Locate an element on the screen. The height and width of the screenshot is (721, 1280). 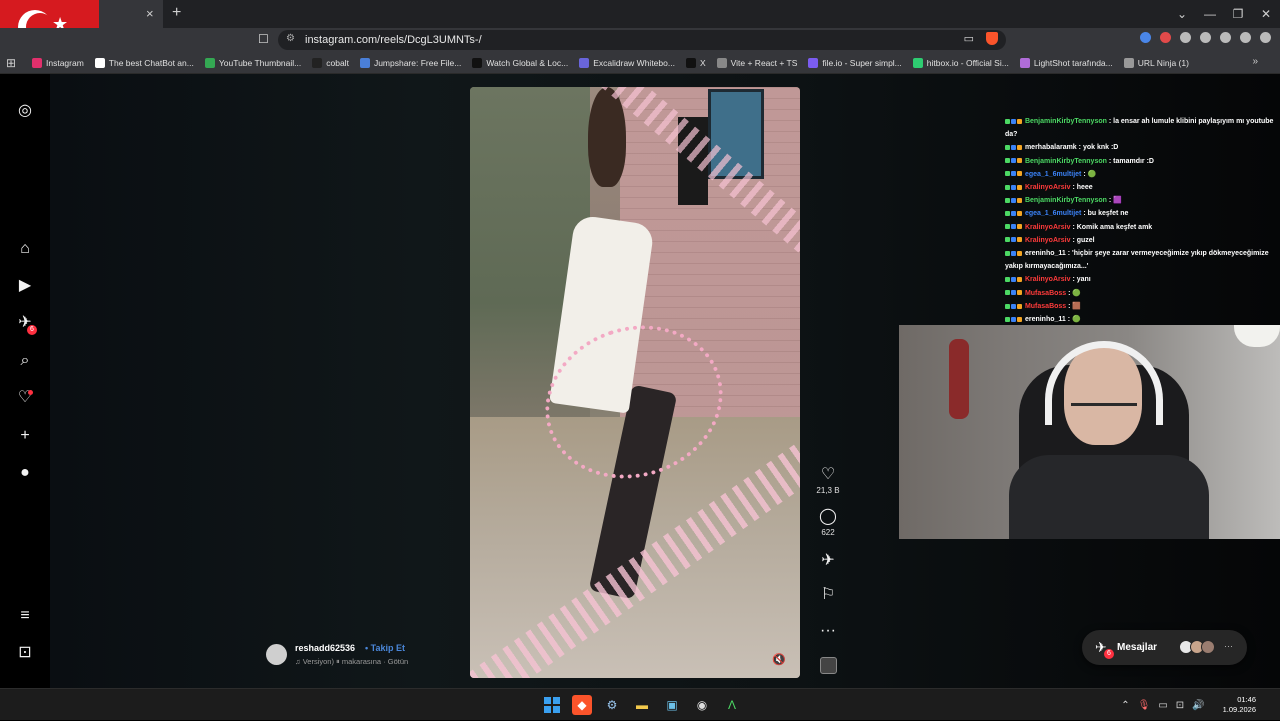
new-tab-button: + is located at coordinates (176, 13).